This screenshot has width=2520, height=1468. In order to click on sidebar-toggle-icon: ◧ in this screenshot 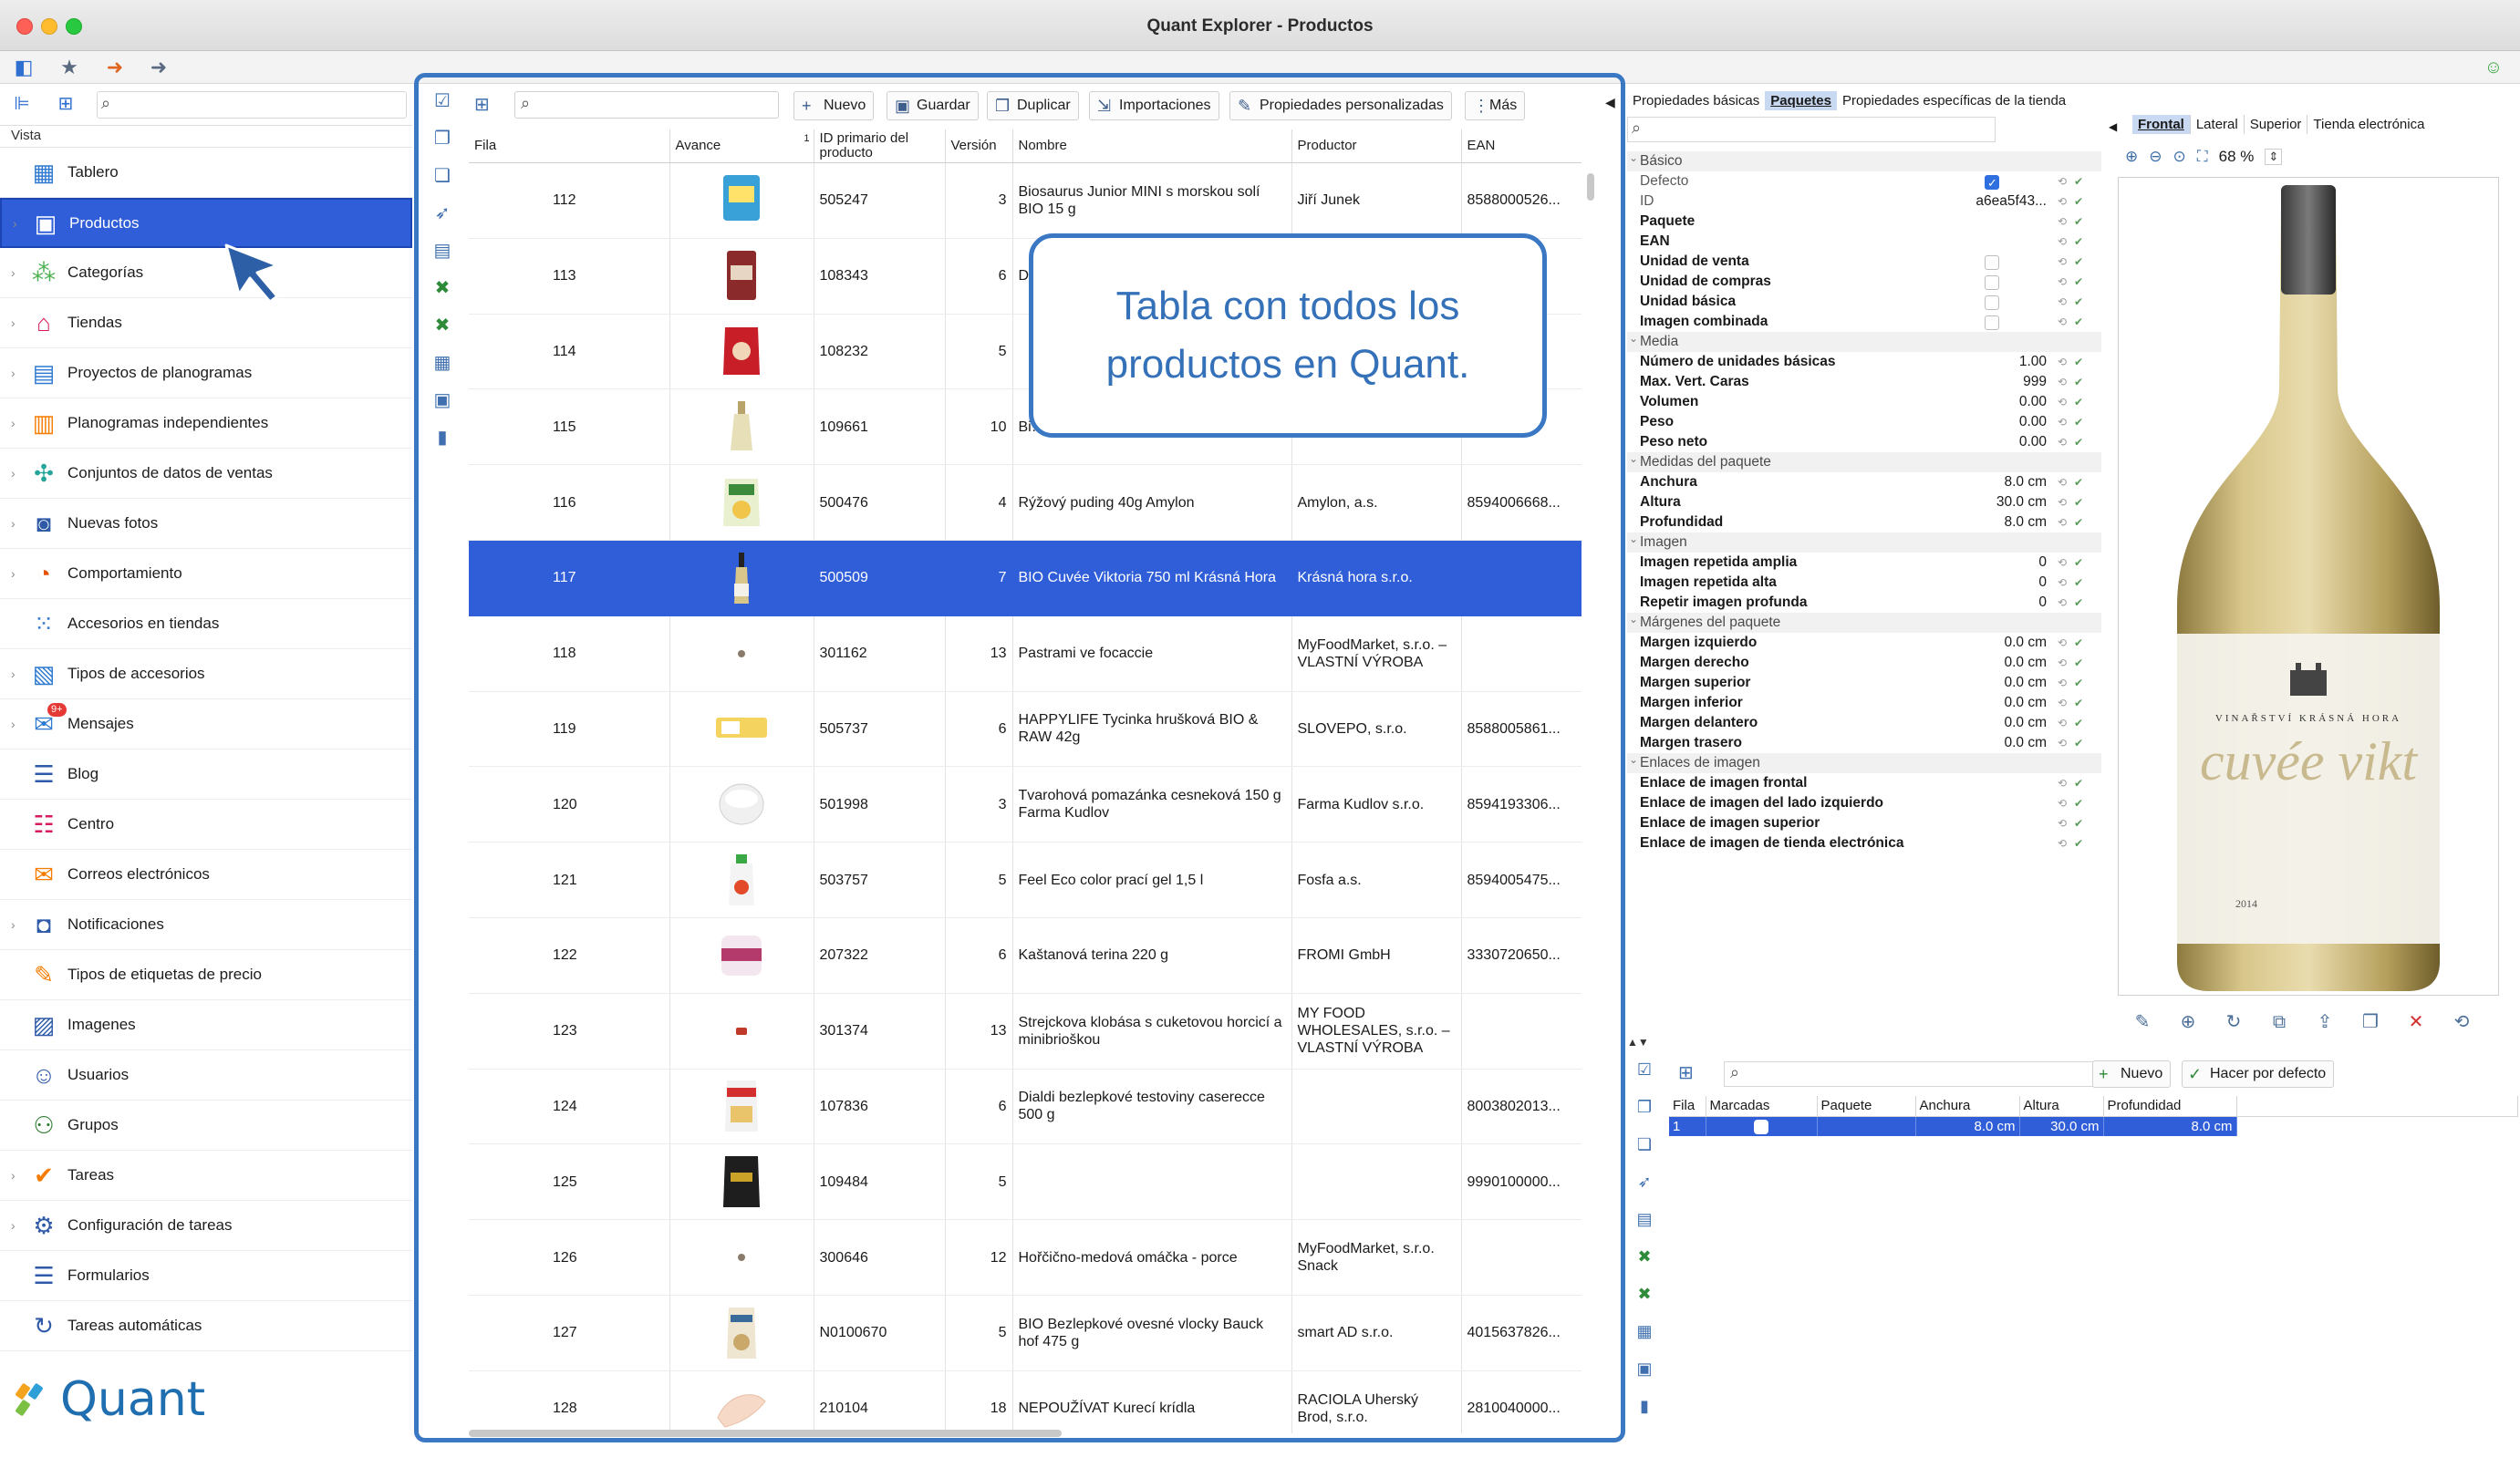, I will do `click(23, 67)`.